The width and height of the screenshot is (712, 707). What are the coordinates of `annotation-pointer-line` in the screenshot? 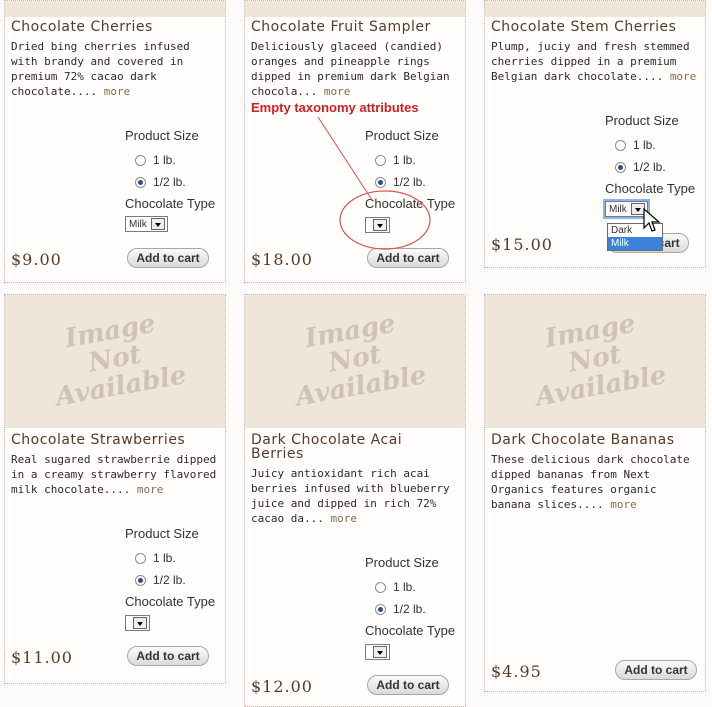 It's located at (345, 158).